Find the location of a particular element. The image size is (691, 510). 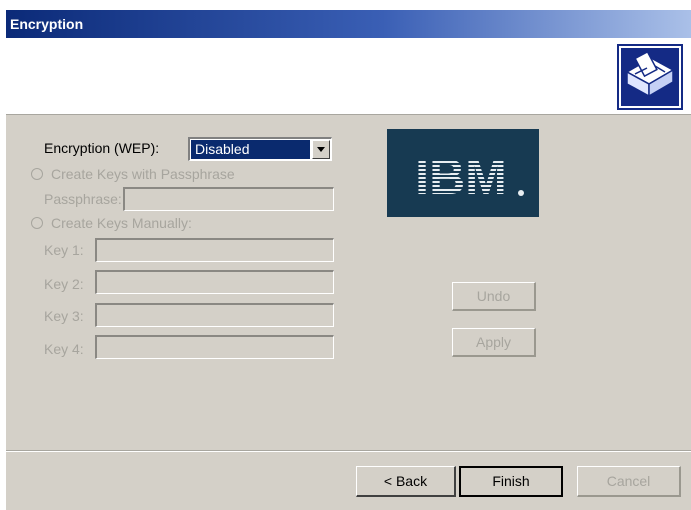

title-bar: Encryption is located at coordinates (348, 24).